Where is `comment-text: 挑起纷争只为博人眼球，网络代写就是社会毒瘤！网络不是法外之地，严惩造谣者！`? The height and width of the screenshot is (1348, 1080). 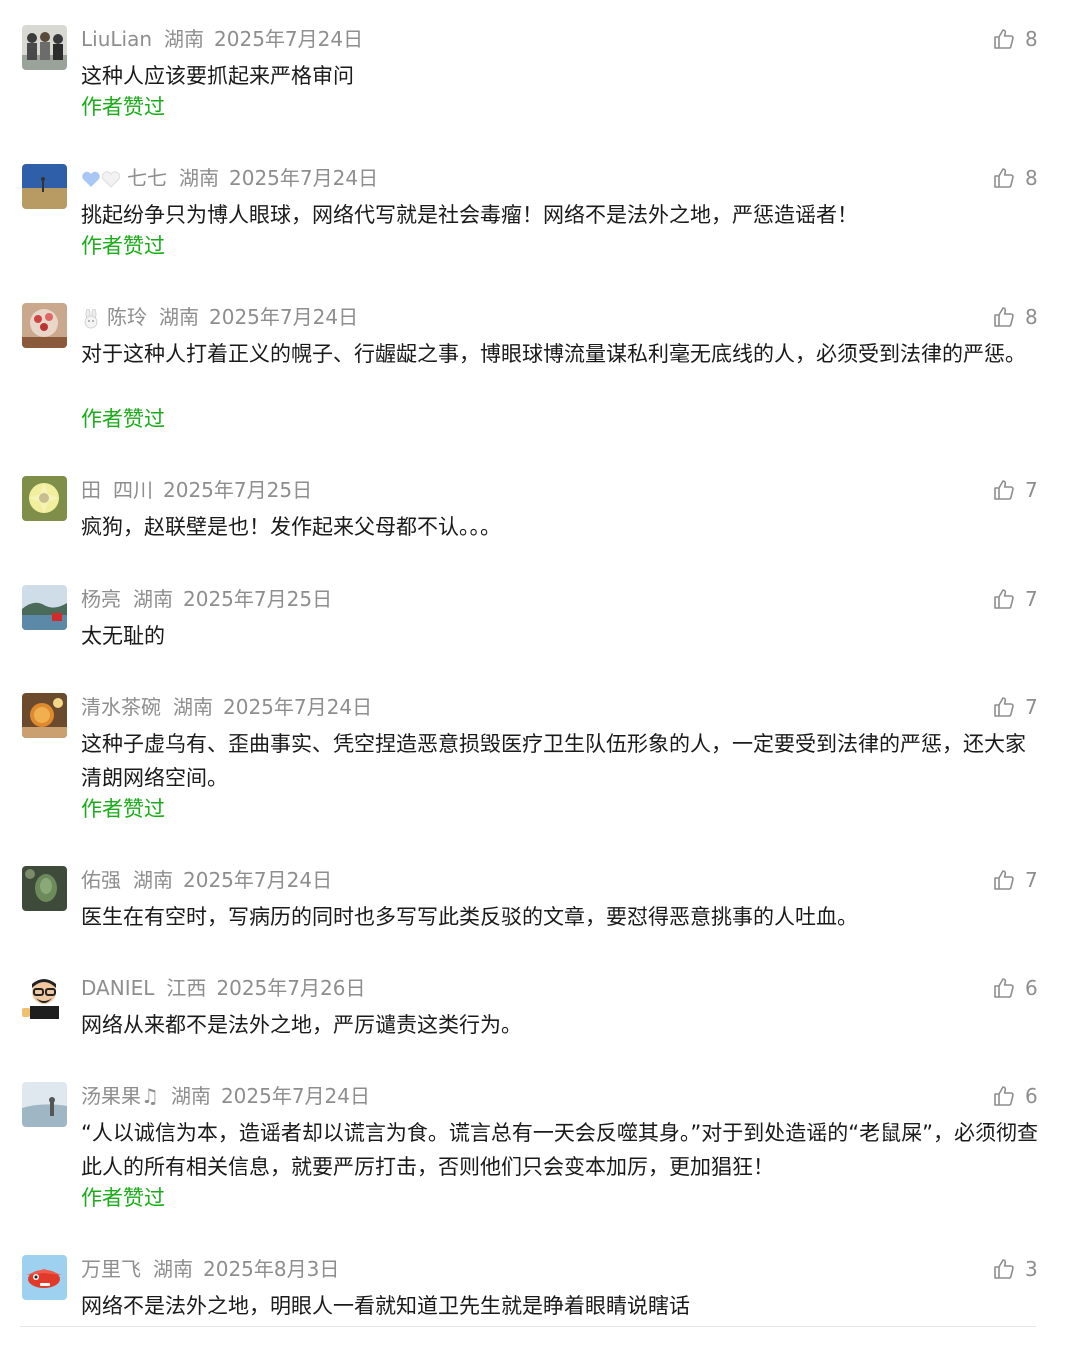 comment-text: 挑起纷争只为博人眼球，网络代写就是社会毒瘤！网络不是法外之地，严惩造谣者！ is located at coordinates (469, 215).